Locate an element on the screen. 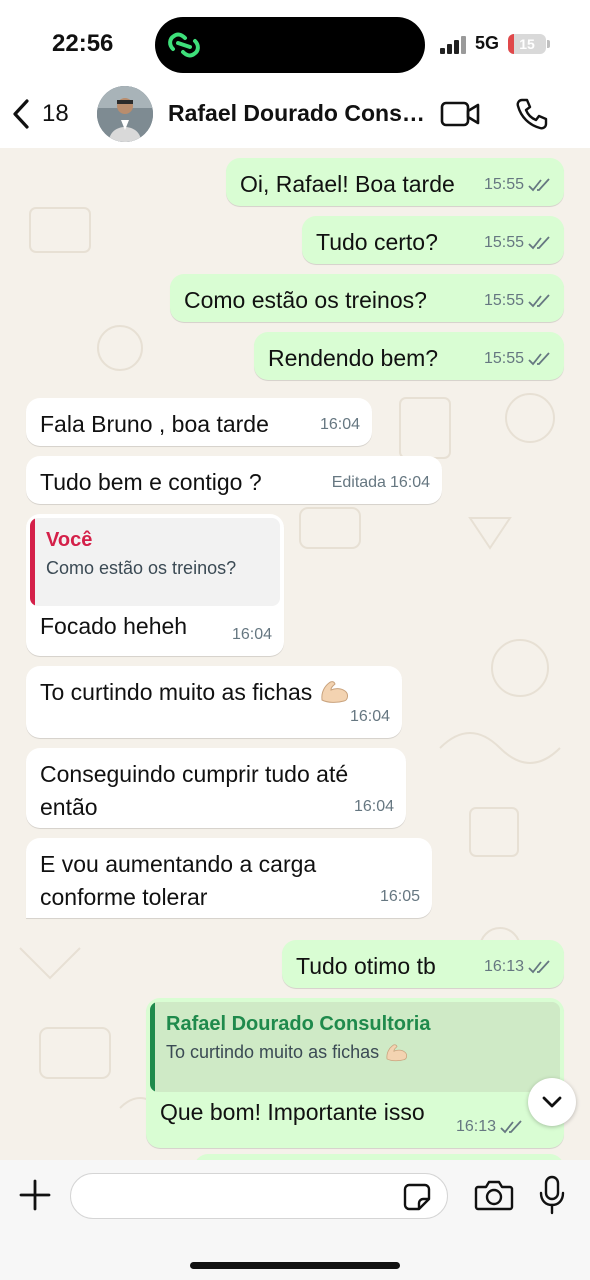  message-outgoing: Oi, Rafael! Boa tarde 15:55 is located at coordinates (395, 182).